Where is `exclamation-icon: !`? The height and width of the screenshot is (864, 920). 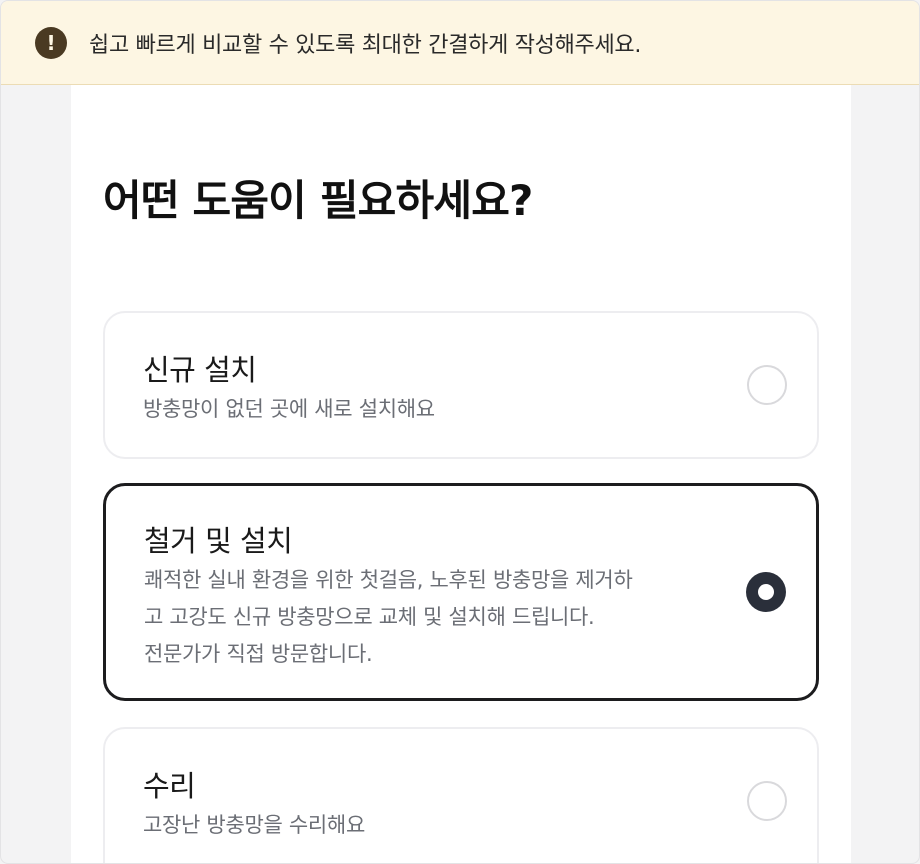 exclamation-icon: ! is located at coordinates (51, 42).